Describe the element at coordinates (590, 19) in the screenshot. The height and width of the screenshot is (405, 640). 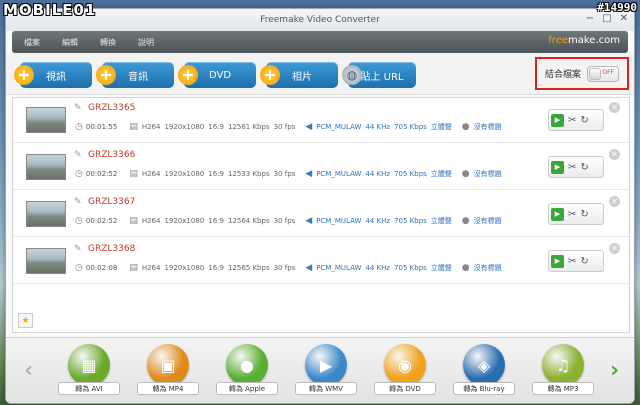
I see `minimize-button: −` at that location.